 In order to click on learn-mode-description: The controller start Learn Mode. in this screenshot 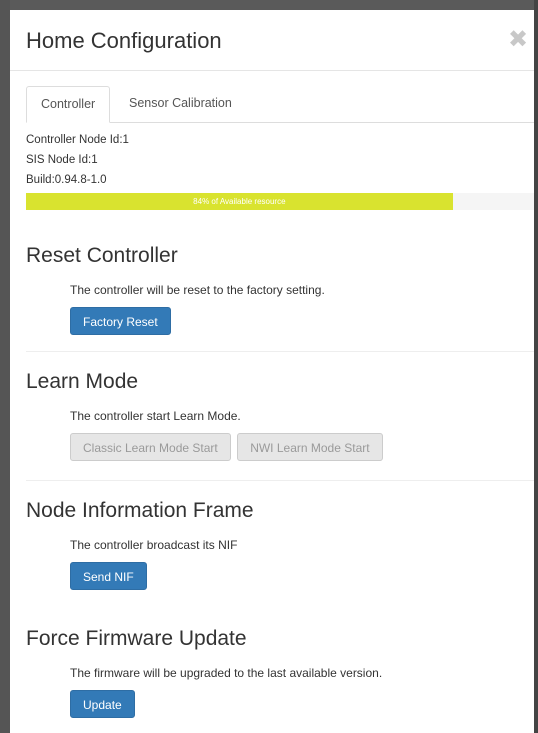, I will do `click(155, 416)`.